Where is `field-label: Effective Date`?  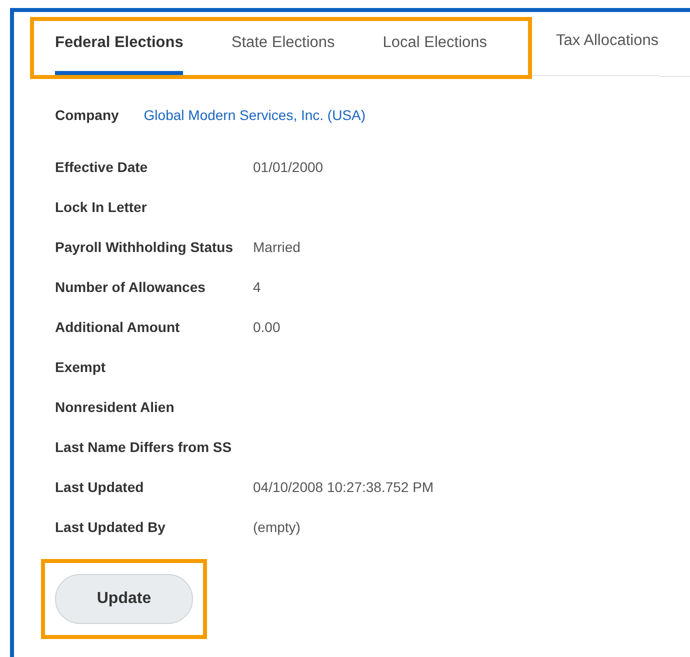
field-label: Effective Date is located at coordinates (102, 167).